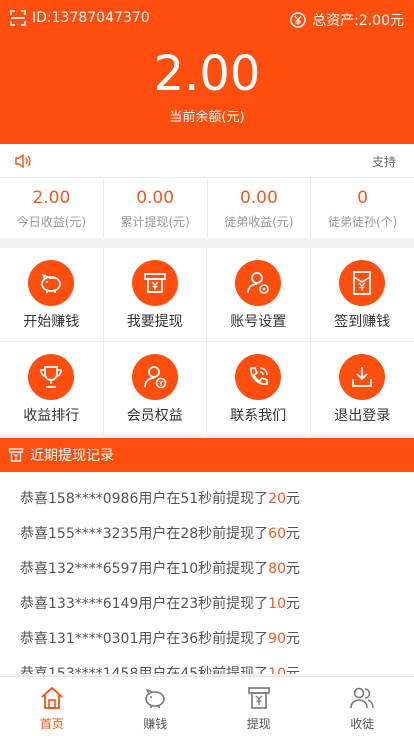  I want to click on grid-item-label: 账号设置, so click(258, 322).